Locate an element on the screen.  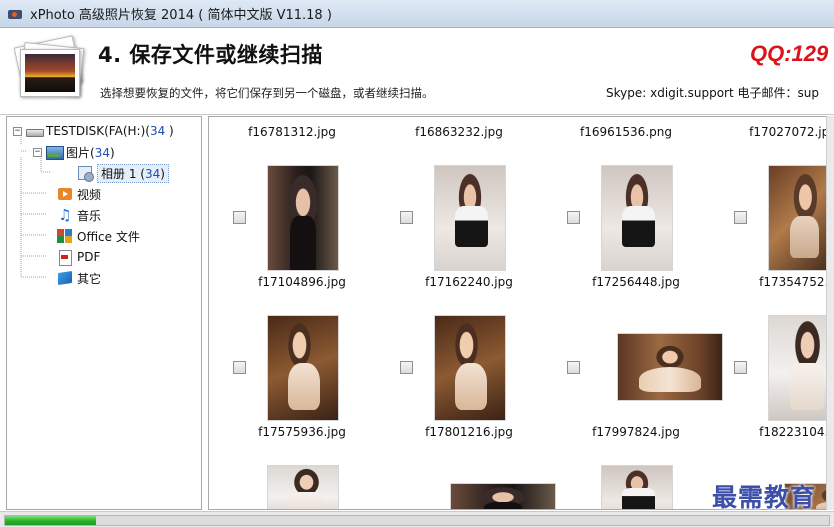
scan-progress-bar is located at coordinates (417, 520).